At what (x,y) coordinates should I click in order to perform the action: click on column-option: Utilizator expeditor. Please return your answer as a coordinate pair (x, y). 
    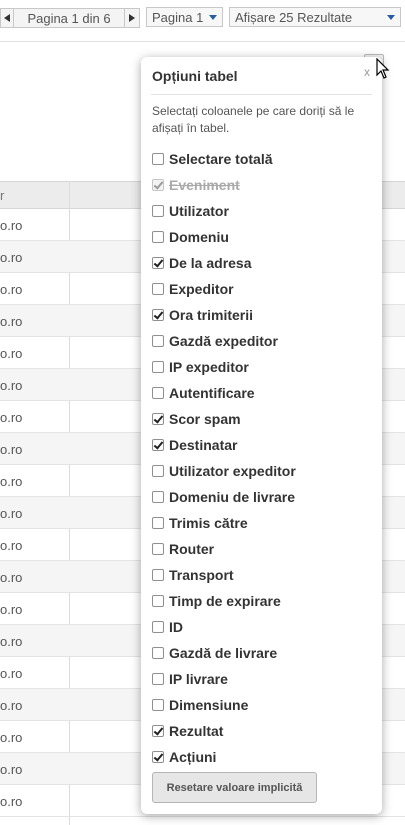
    Looking at the image, I should click on (224, 471).